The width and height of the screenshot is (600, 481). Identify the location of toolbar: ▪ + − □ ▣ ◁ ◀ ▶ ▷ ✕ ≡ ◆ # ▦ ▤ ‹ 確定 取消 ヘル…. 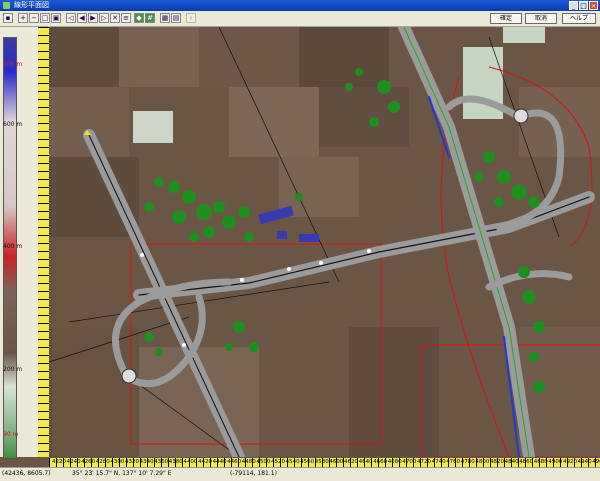
(300, 19).